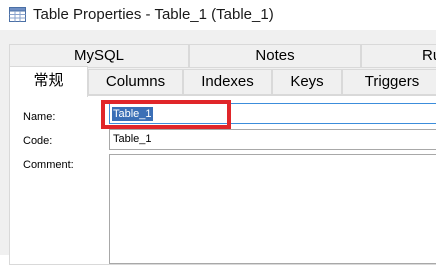  I want to click on tab-rules: Ru, so click(398, 56).